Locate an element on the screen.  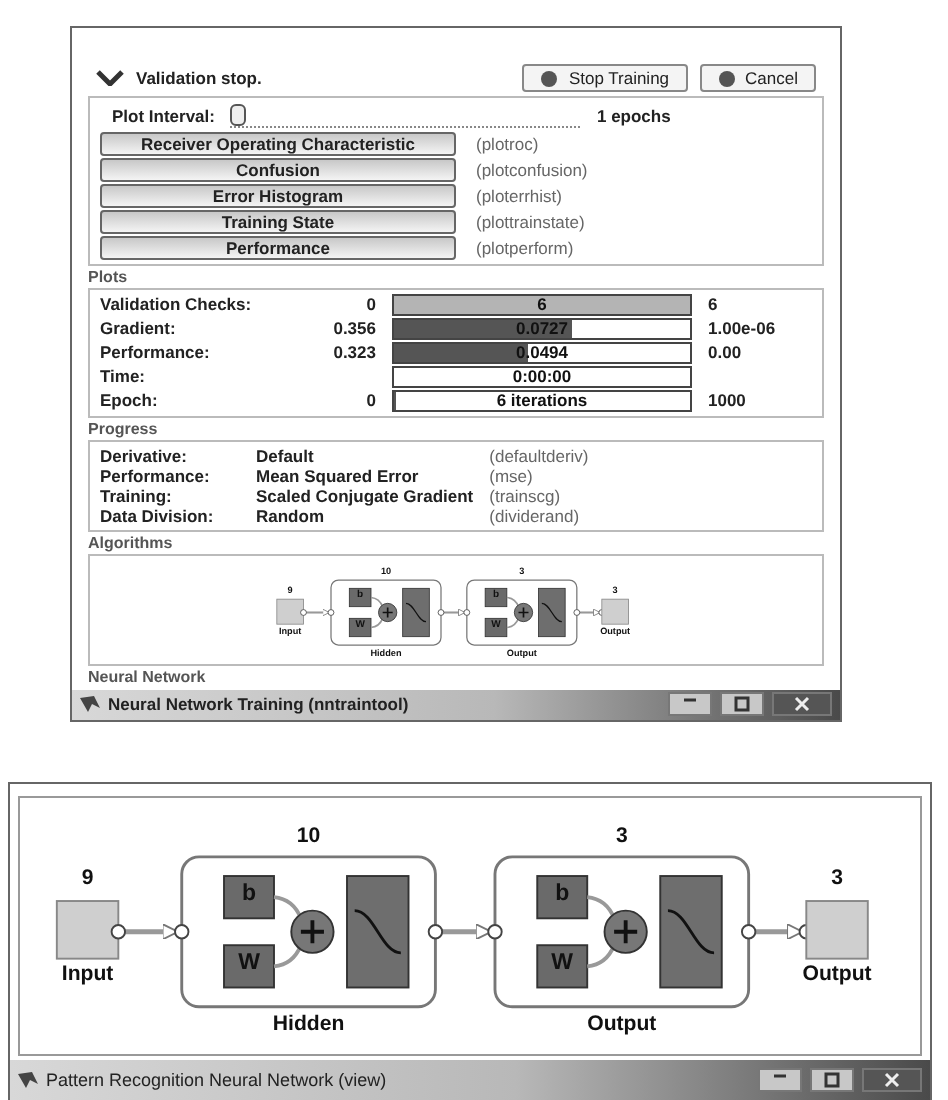
layer-size: 3 is located at coordinates (621, 835).